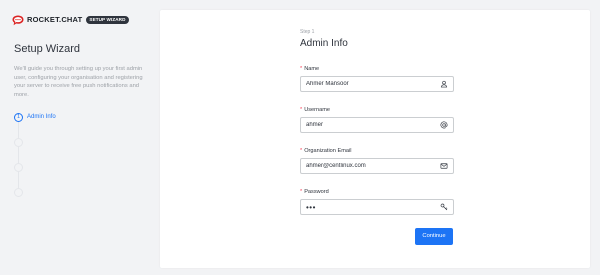 The height and width of the screenshot is (275, 600). What do you see at coordinates (434, 236) in the screenshot?
I see `continue-button: Continue` at bounding box center [434, 236].